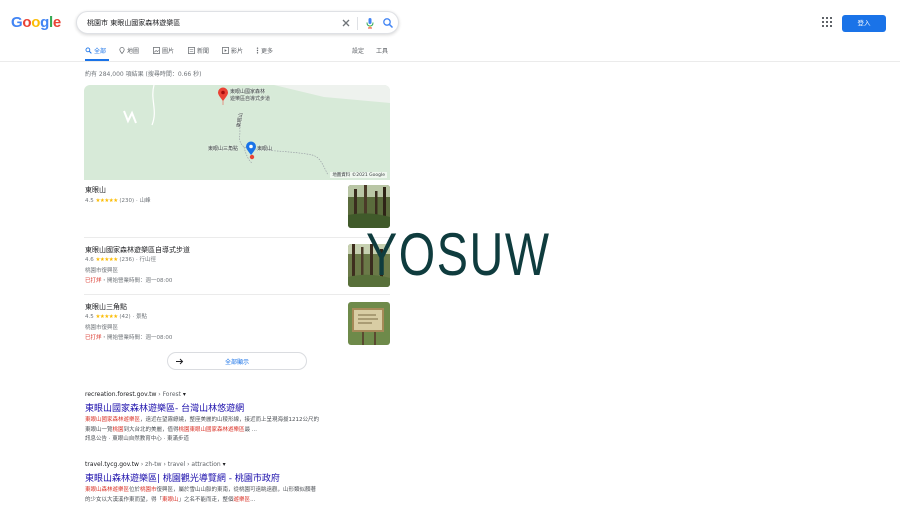 This screenshot has width=900, height=506. Describe the element at coordinates (206, 499) in the screenshot. I see `snippet-text: 」之名不能而走，整個` at that location.